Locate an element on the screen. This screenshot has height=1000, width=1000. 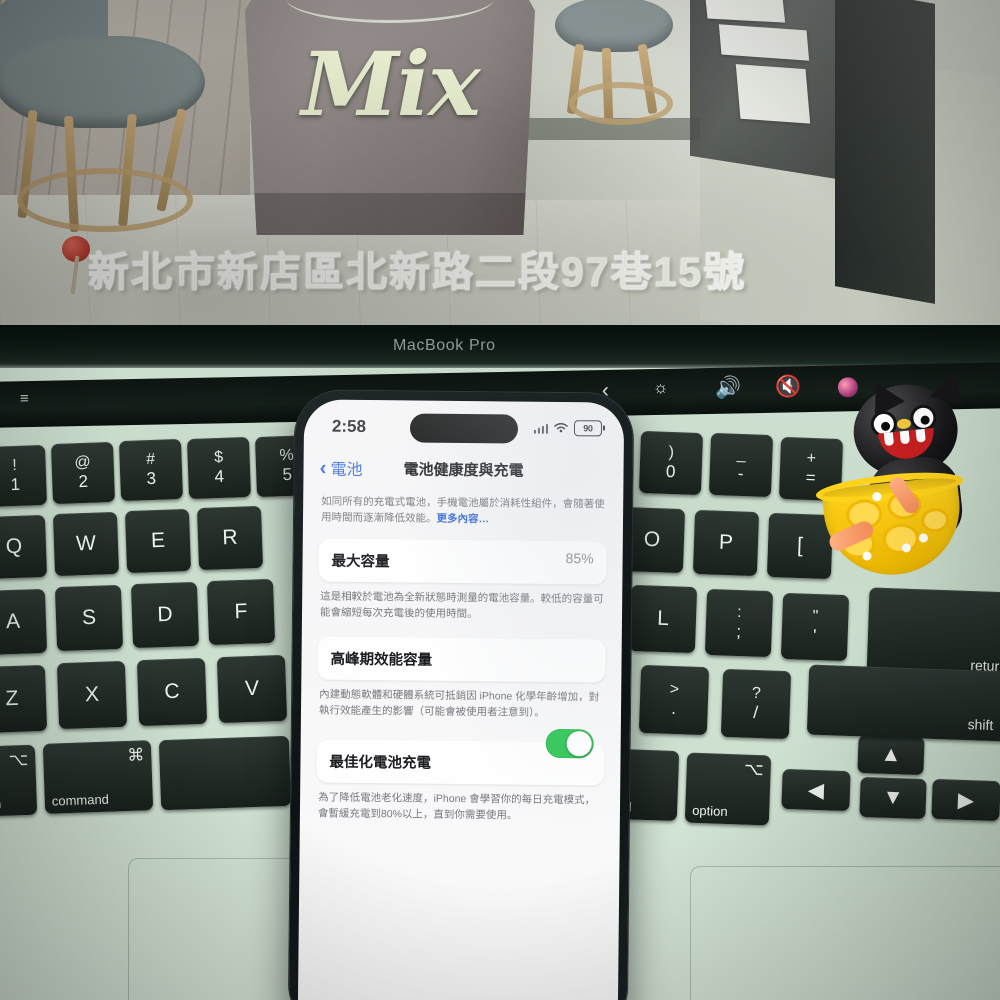
cellular-bars-icon is located at coordinates (541, 428).